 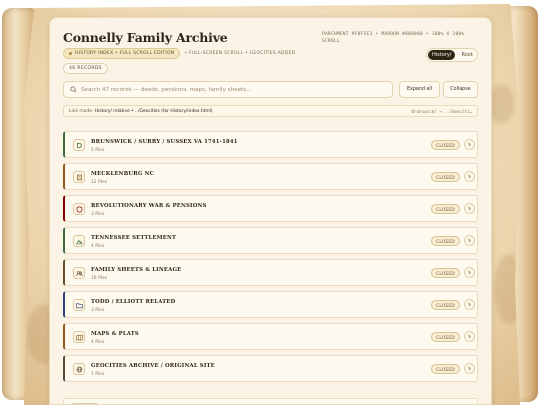 I want to click on row-title: TODD / ELLIOTT RELATED, so click(x=133, y=302).